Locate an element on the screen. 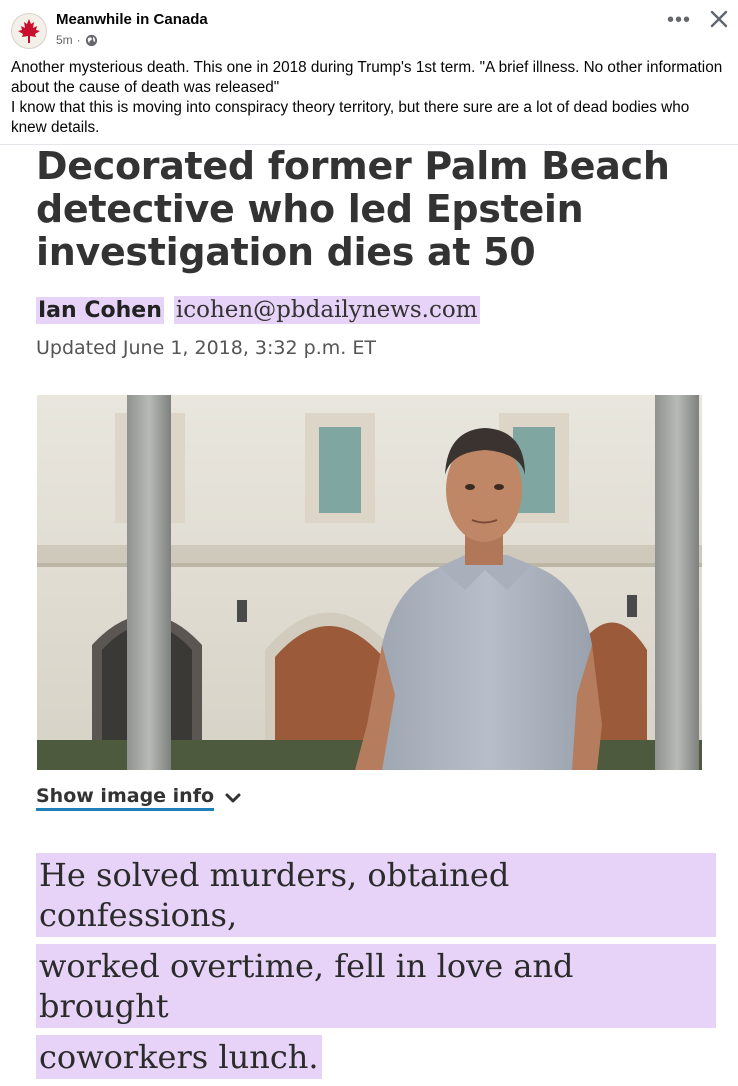  page-name: Meanwhile in Canada is located at coordinates (132, 19).